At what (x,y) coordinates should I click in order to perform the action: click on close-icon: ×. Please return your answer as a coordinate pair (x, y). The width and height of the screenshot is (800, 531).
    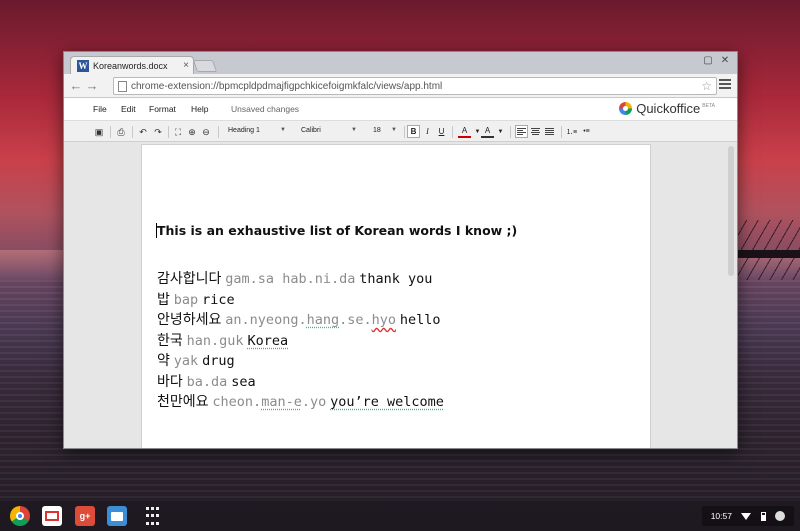
    Looking at the image, I should click on (186, 65).